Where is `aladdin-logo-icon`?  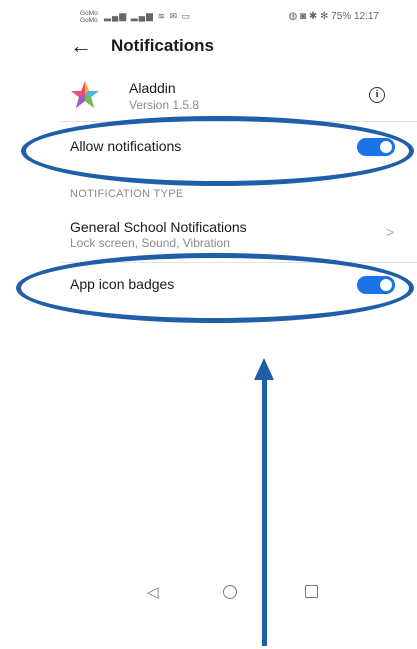 aladdin-logo-icon is located at coordinates (85, 94).